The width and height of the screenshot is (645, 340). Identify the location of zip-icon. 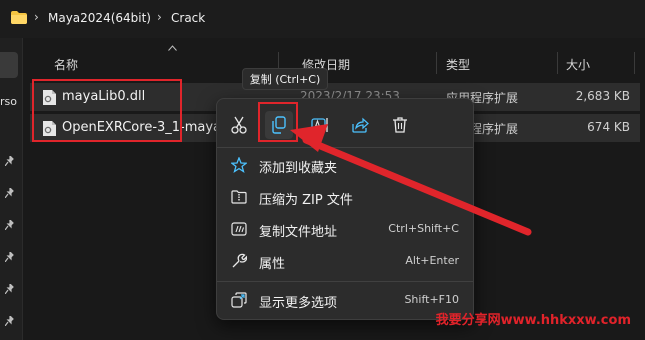
(239, 197).